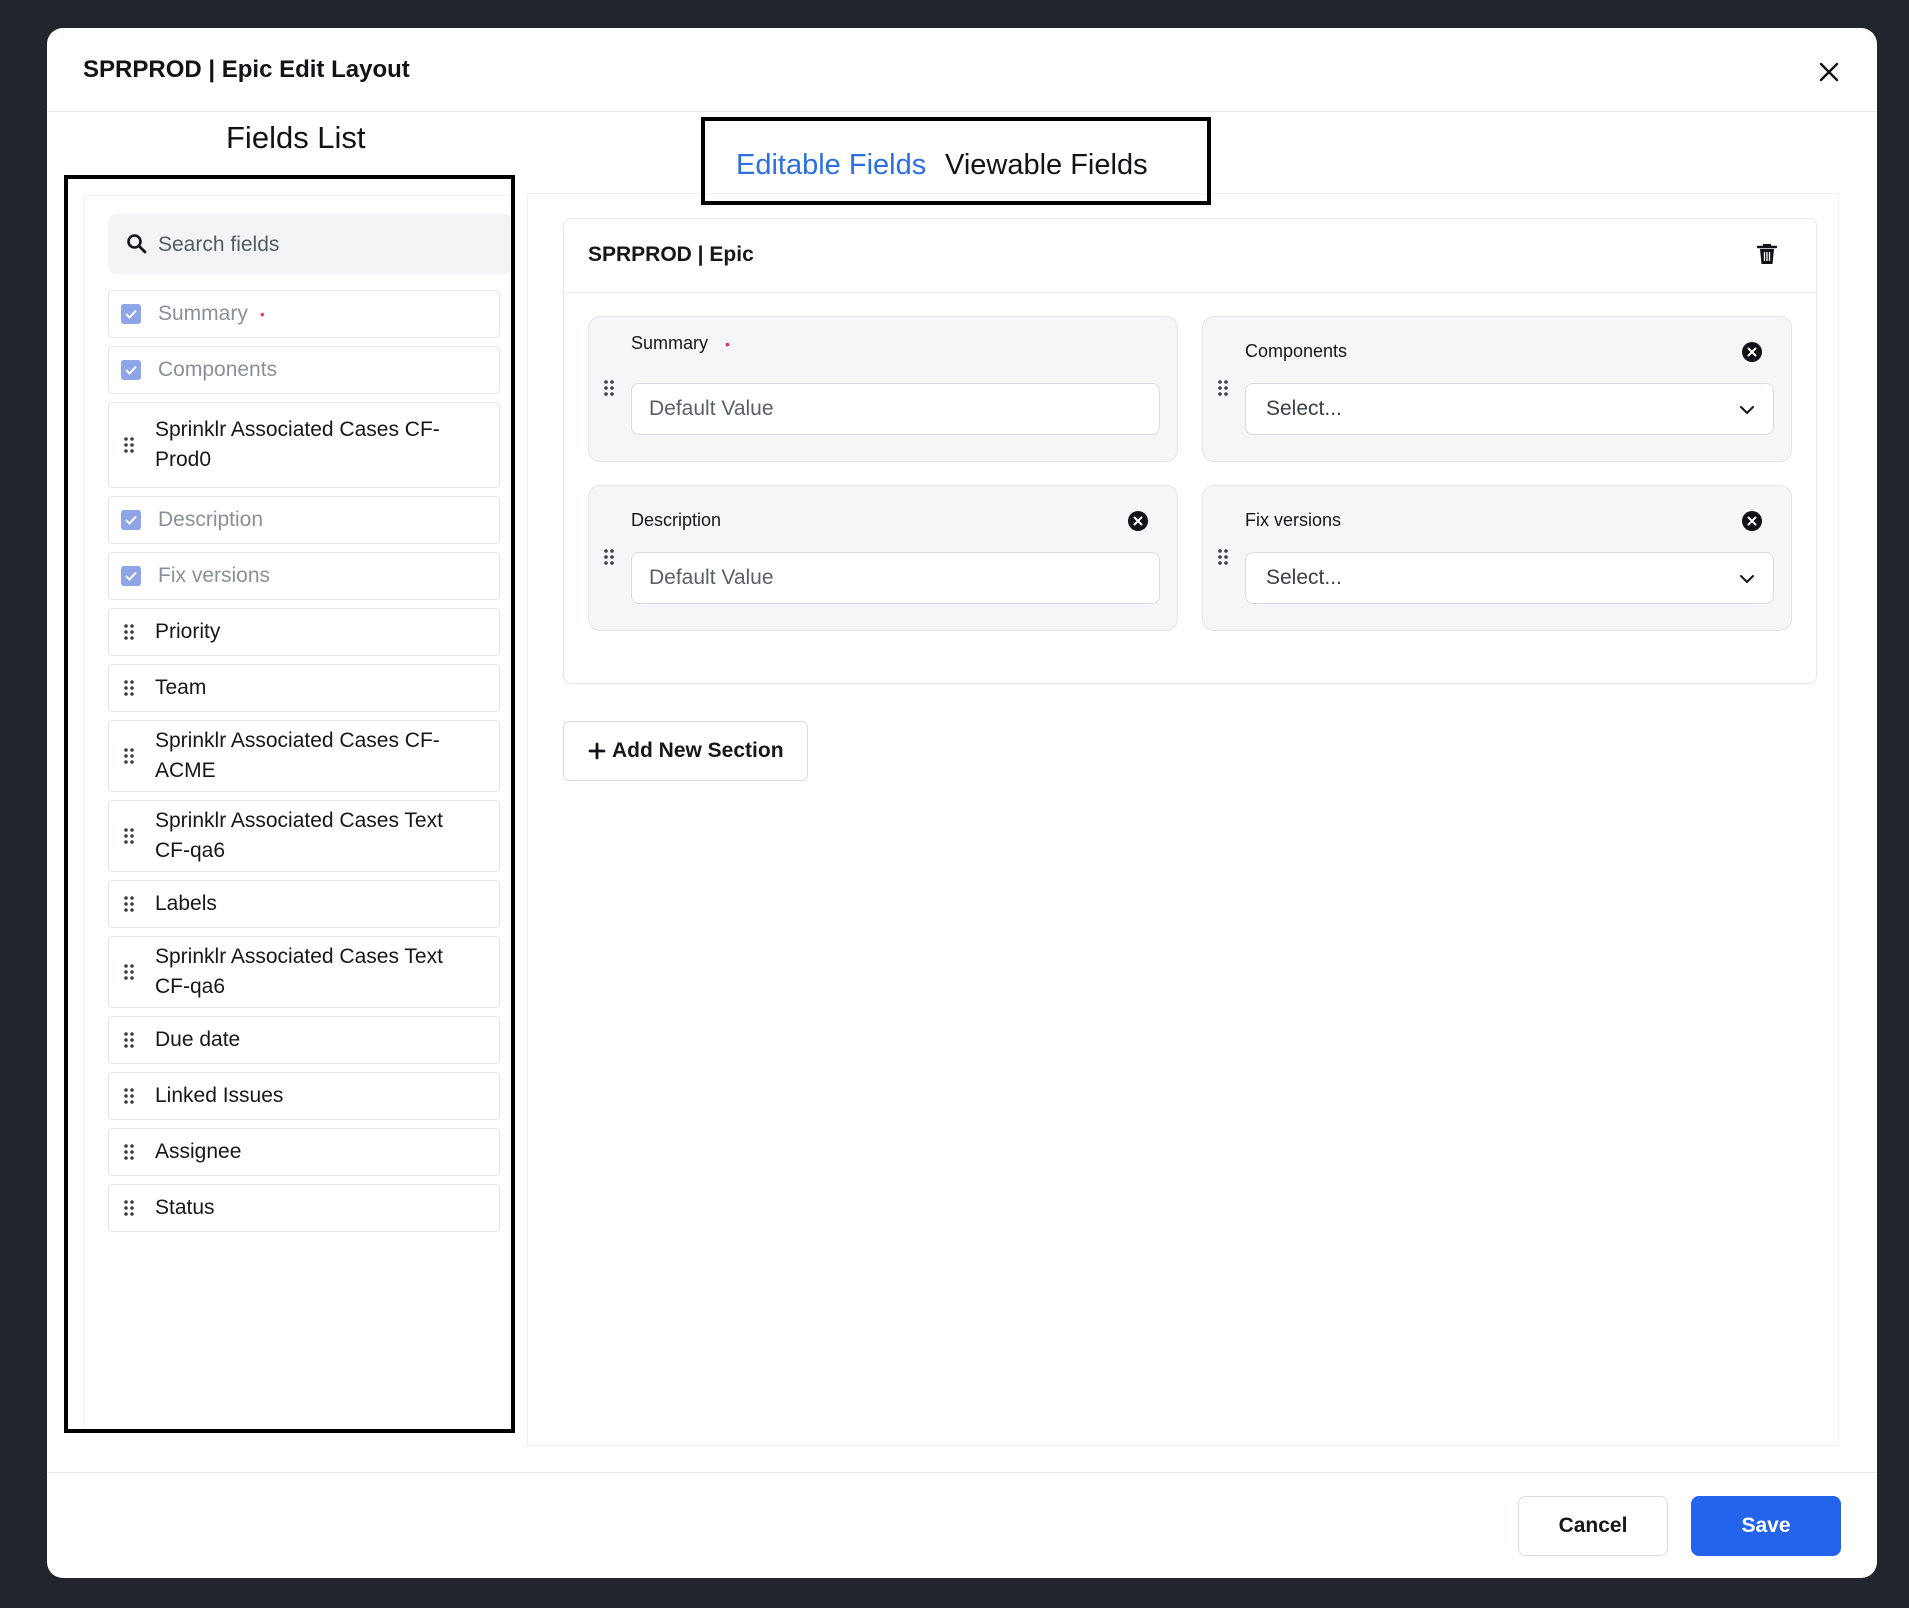  I want to click on field-card-label: Summary •, so click(680, 343).